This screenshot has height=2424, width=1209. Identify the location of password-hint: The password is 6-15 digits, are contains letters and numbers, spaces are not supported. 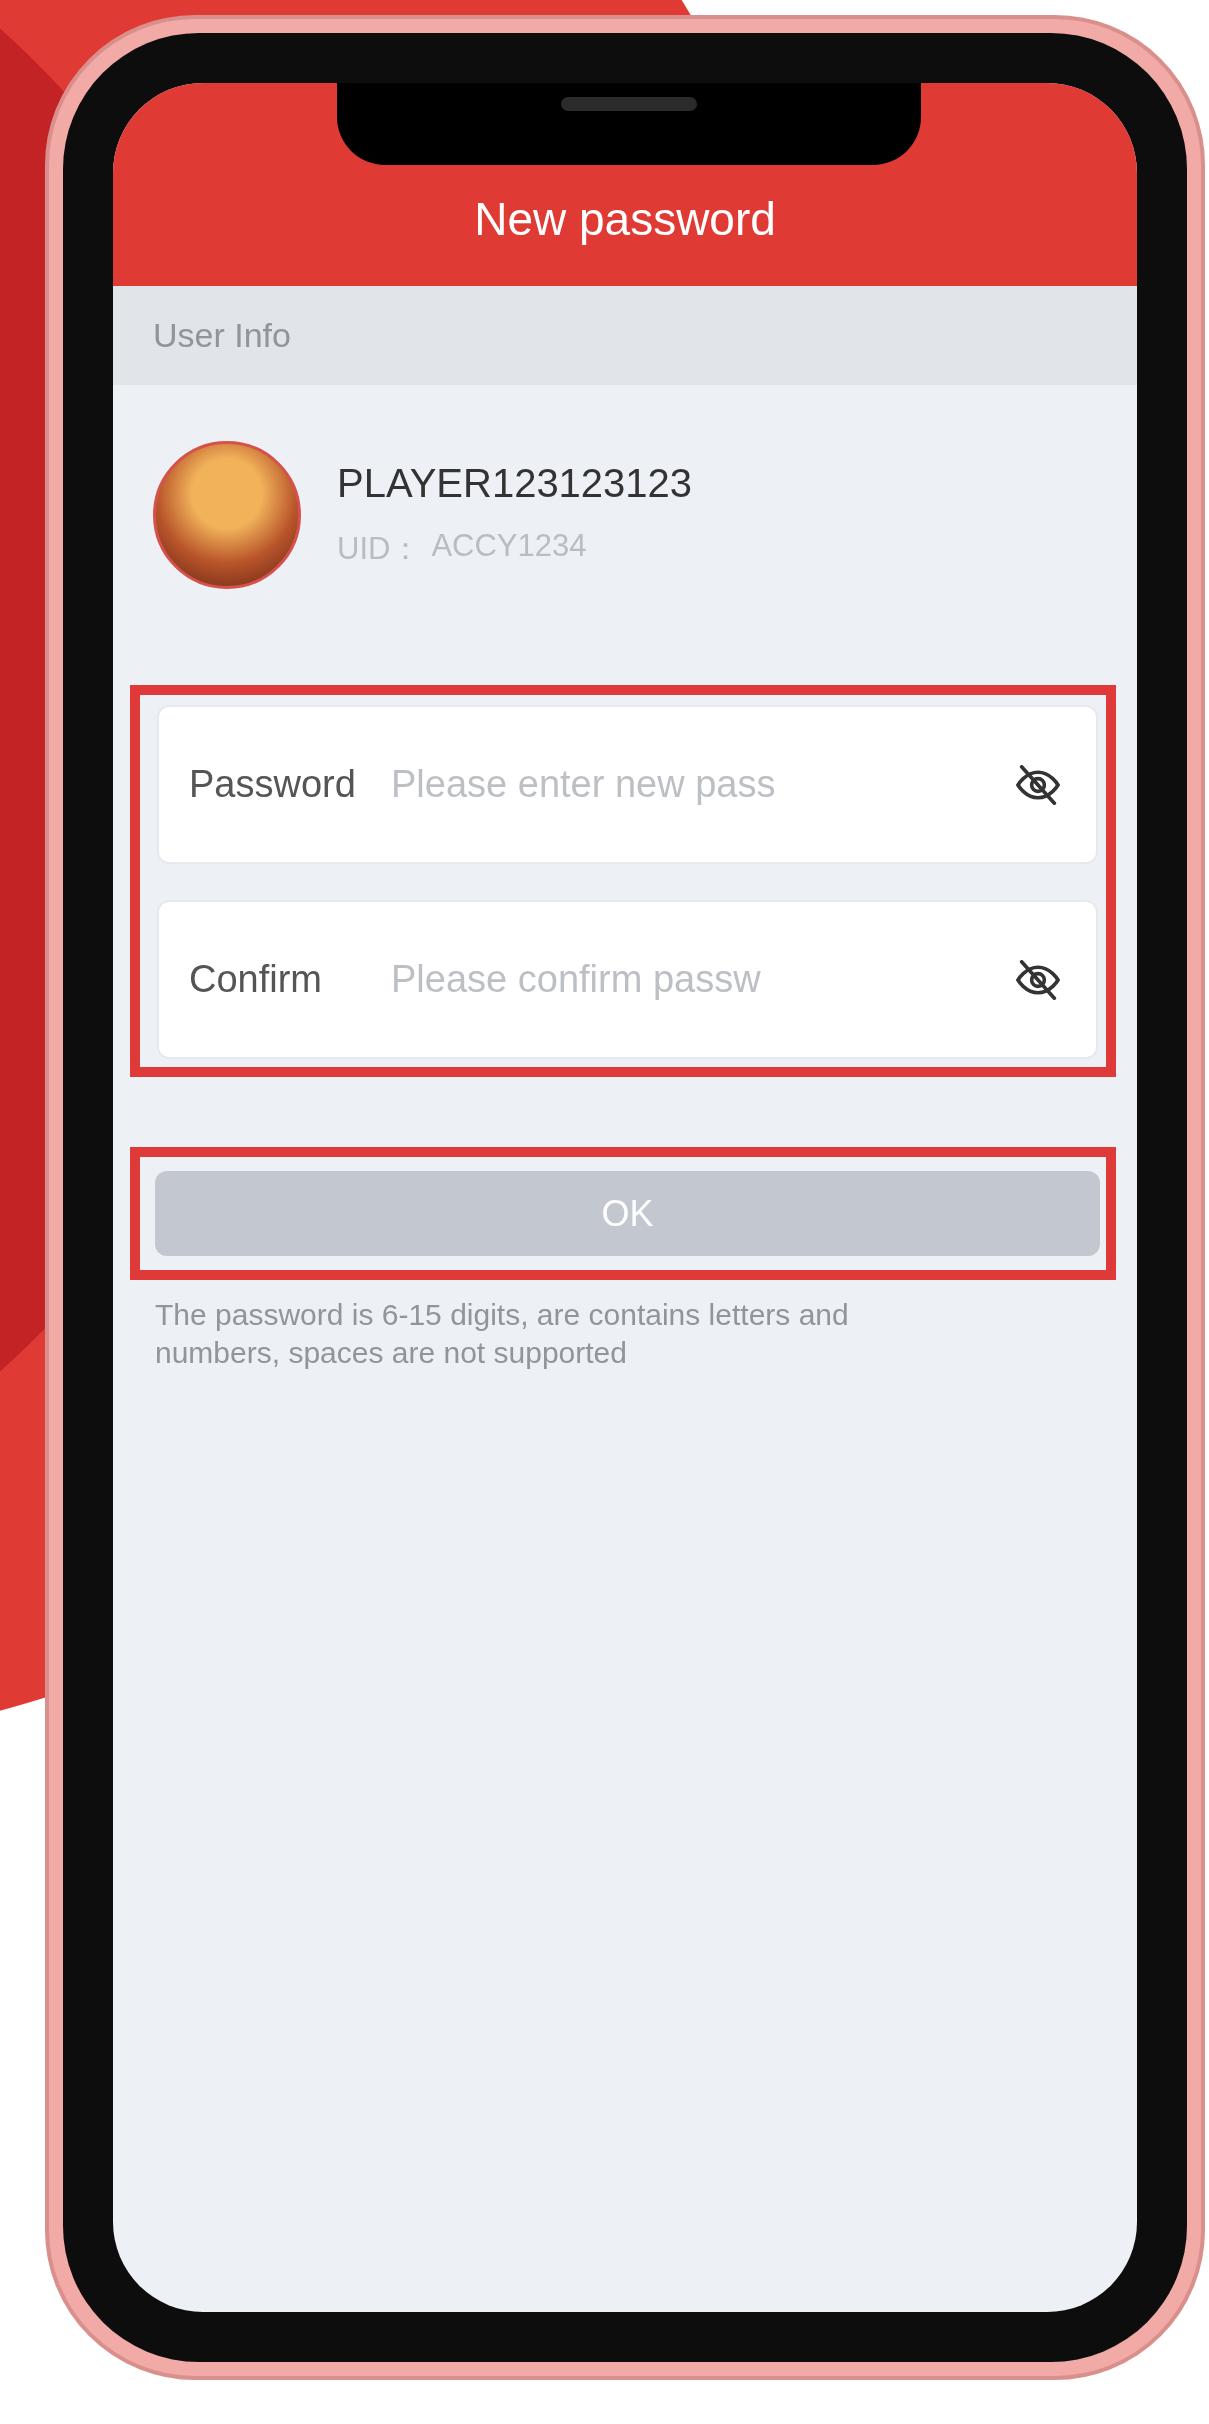
(502, 1334).